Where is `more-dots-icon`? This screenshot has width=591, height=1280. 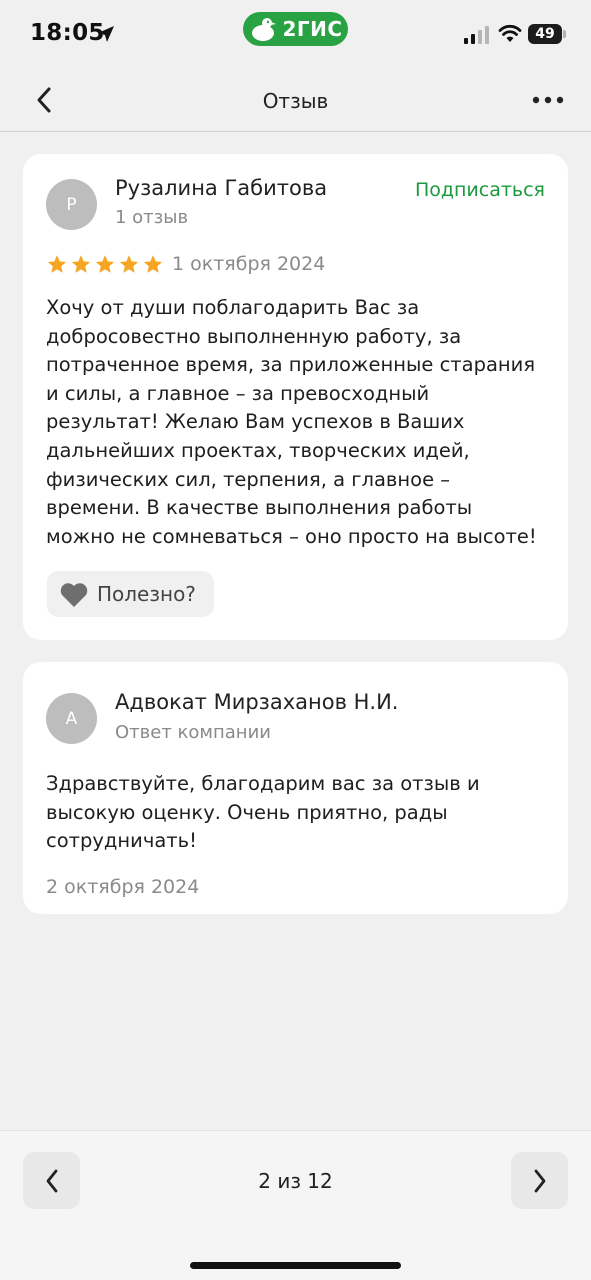
more-dots-icon is located at coordinates (548, 100).